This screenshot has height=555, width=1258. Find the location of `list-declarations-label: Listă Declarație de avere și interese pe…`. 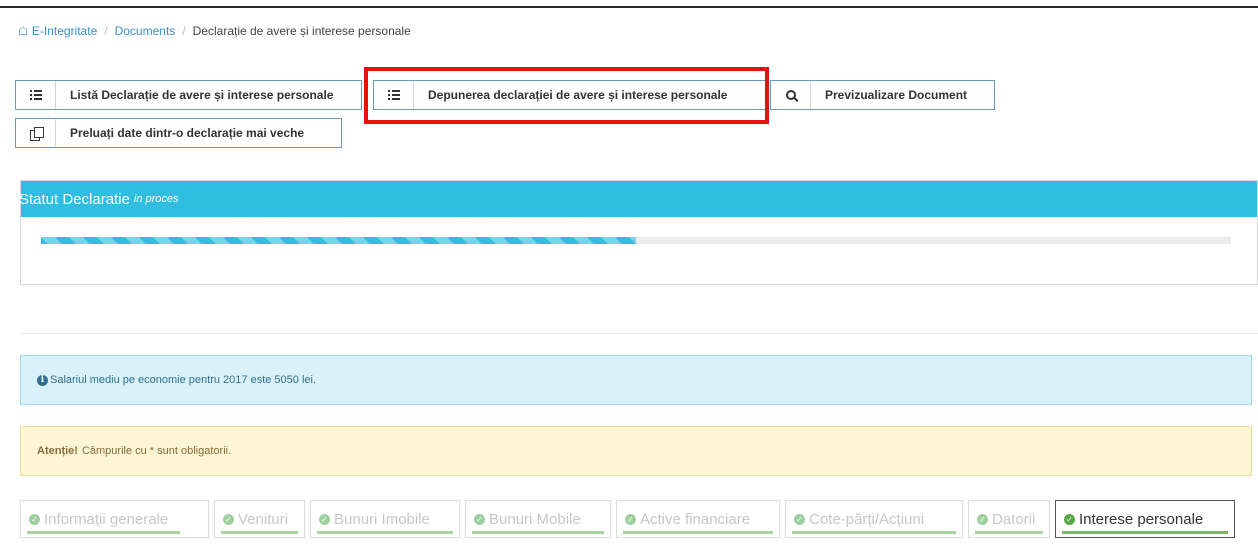

list-declarations-label: Listă Declarație de avere și interese pe… is located at coordinates (202, 95).